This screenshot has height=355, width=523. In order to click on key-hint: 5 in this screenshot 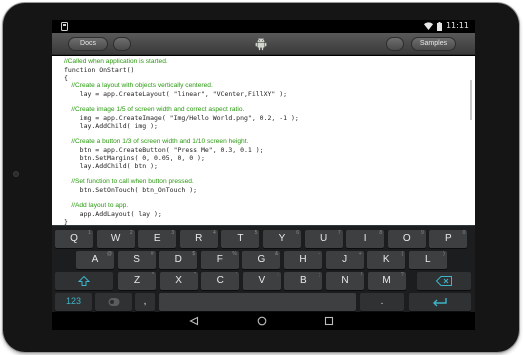, I will do `click(256, 233)`.